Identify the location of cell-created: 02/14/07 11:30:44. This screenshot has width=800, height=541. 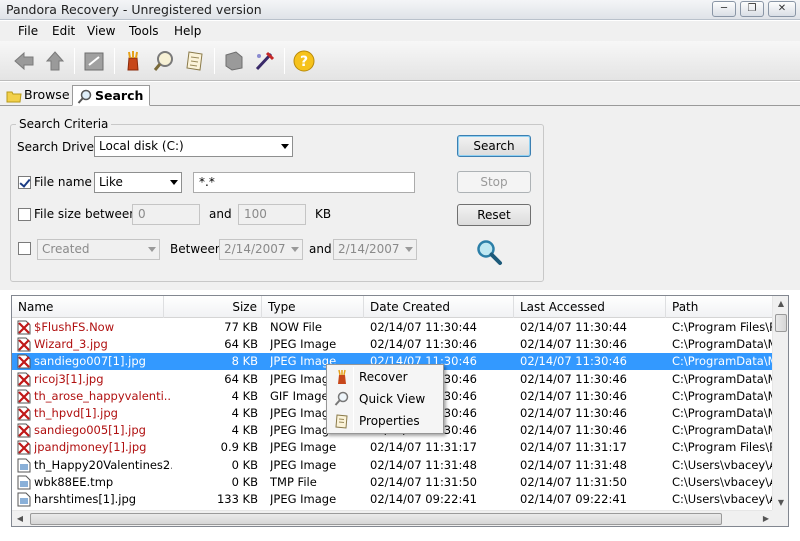
(423, 327).